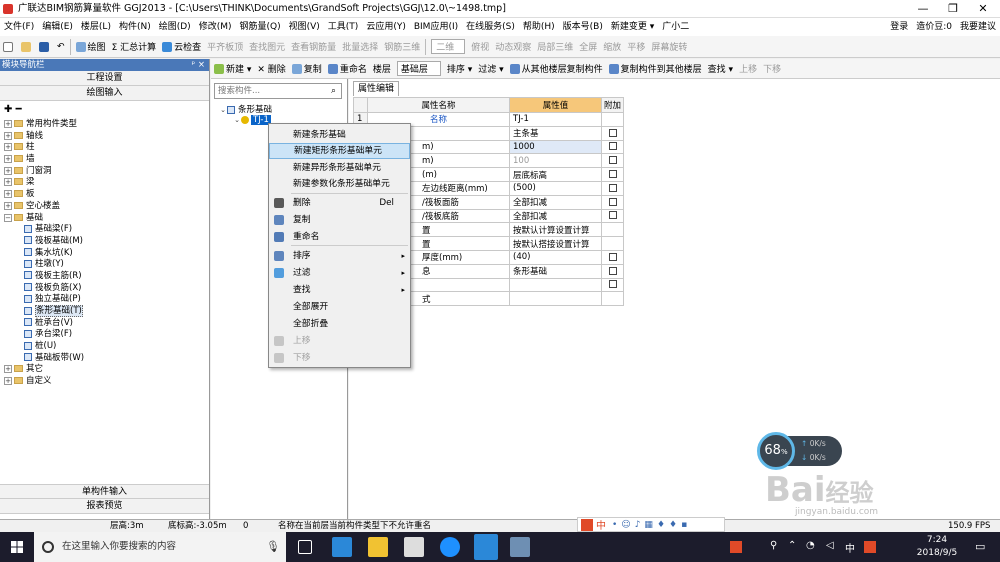 This screenshot has width=1000, height=562. What do you see at coordinates (459, 69) in the screenshot?
I see `sort-button: 排序 ▾` at bounding box center [459, 69].